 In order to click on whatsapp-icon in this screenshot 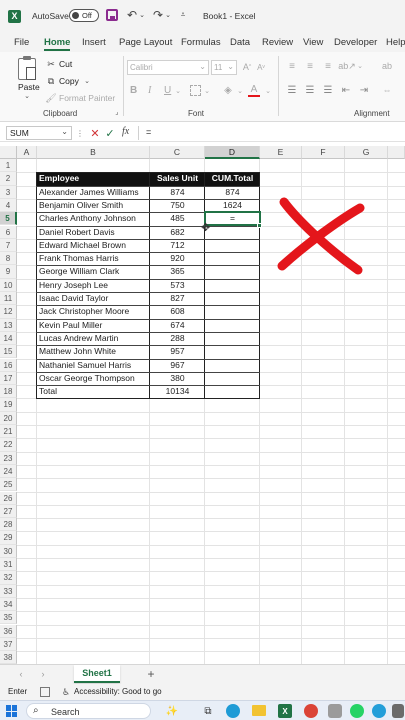, I will do `click(357, 711)`.